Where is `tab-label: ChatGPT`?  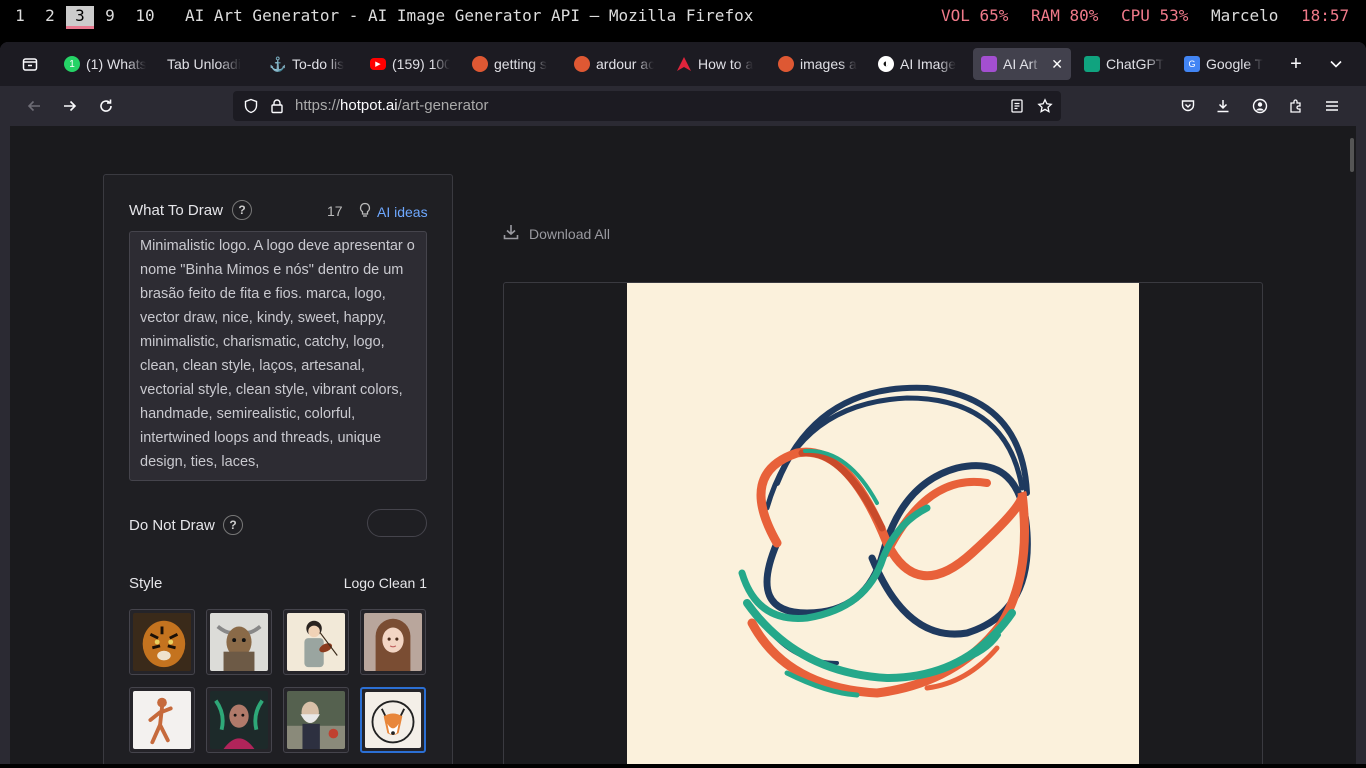
tab-label: ChatGPT is located at coordinates (1135, 64).